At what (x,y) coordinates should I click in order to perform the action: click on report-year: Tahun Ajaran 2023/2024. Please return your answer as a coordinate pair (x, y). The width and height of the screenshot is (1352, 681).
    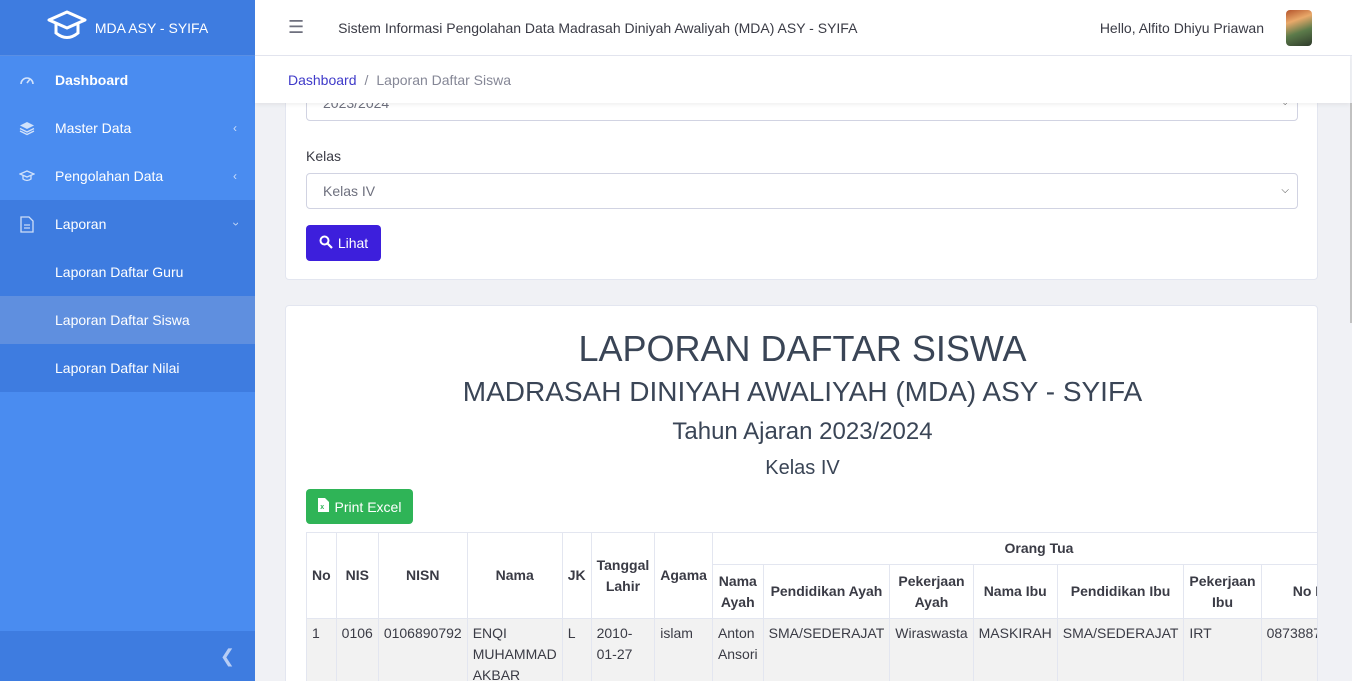
    Looking at the image, I should click on (802, 431).